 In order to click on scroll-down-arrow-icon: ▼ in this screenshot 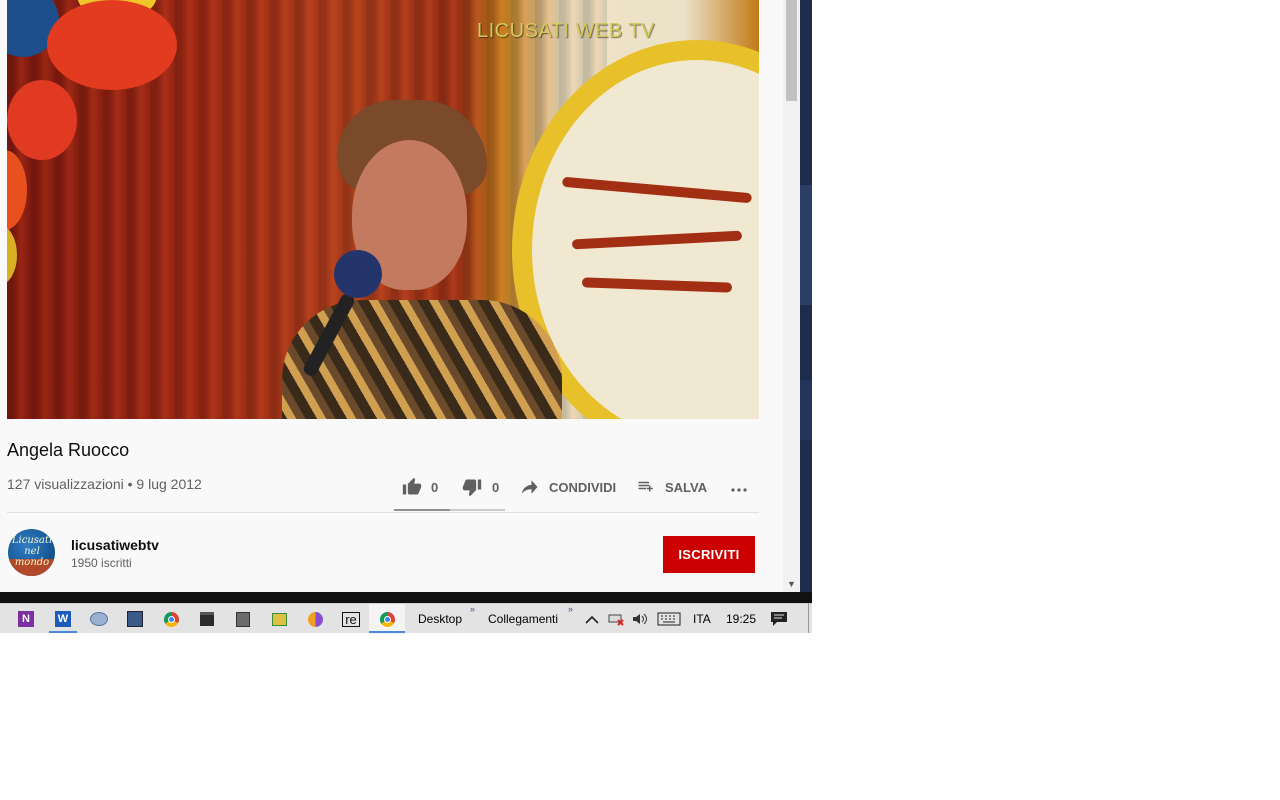, I will do `click(791, 583)`.